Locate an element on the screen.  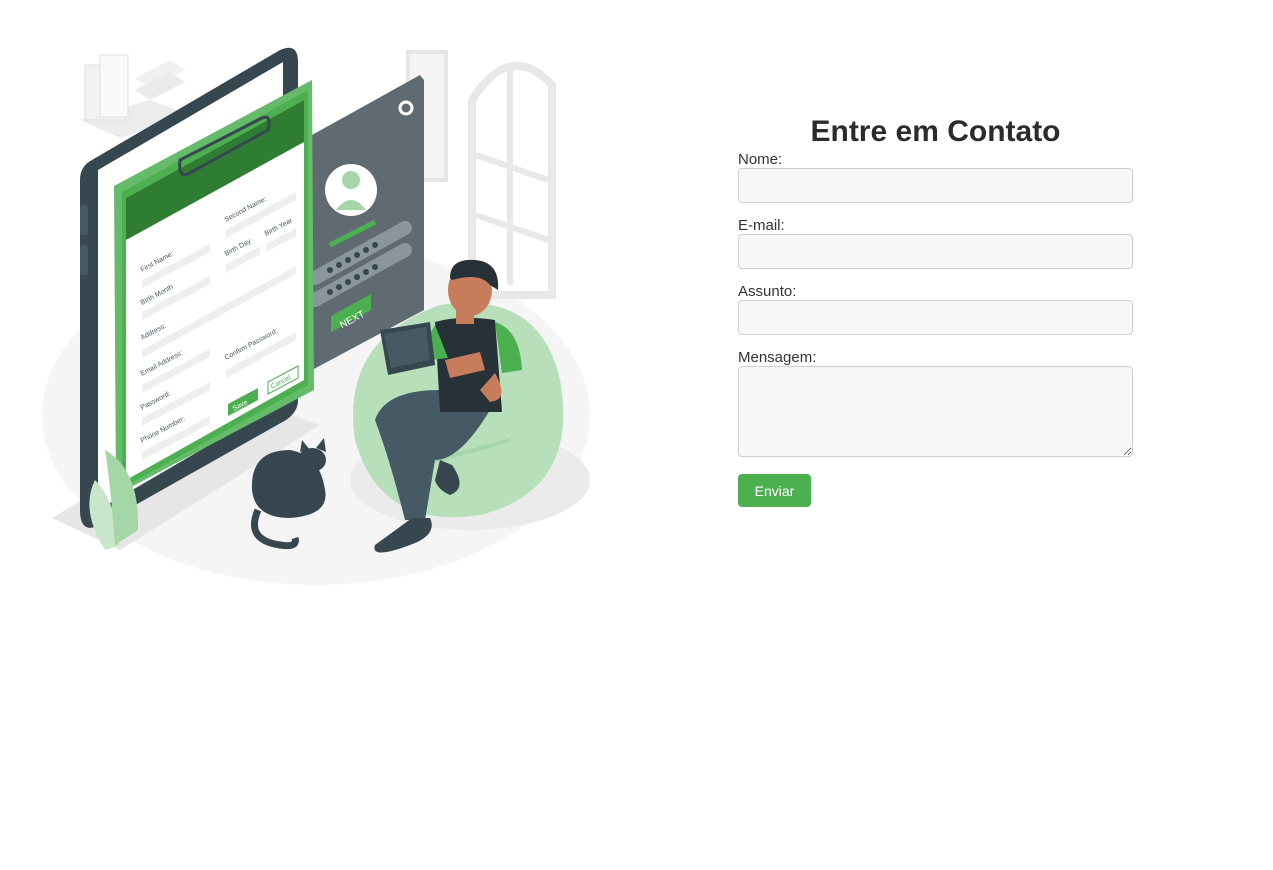
email-label: E-mail: is located at coordinates (761, 225).